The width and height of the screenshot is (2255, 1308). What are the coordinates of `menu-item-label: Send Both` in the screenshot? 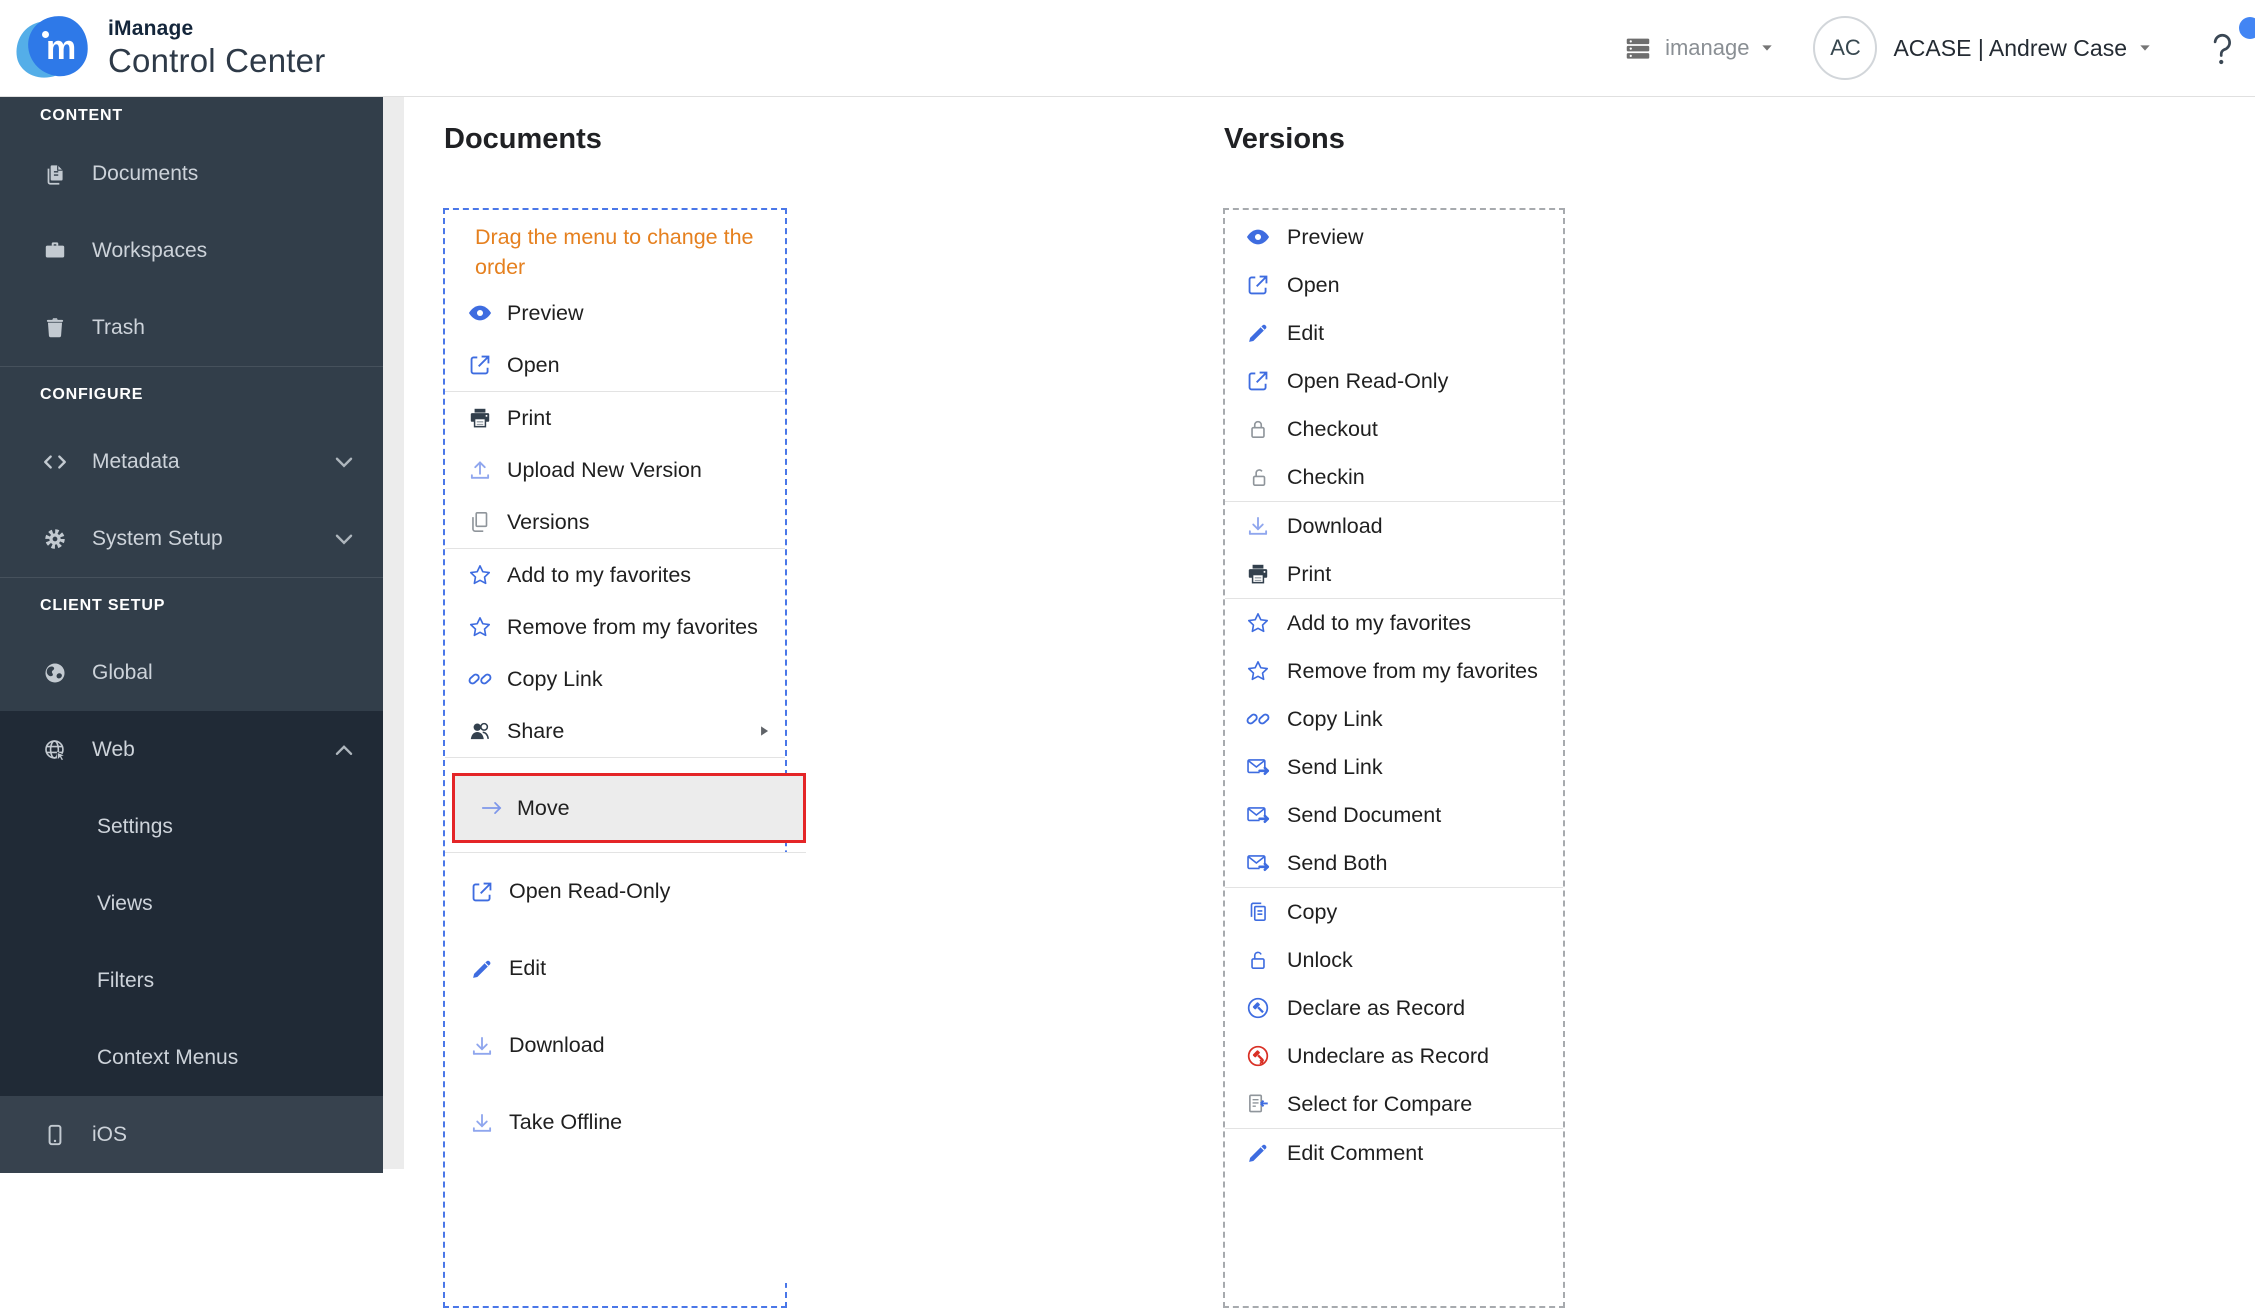 It's located at (1337, 862).